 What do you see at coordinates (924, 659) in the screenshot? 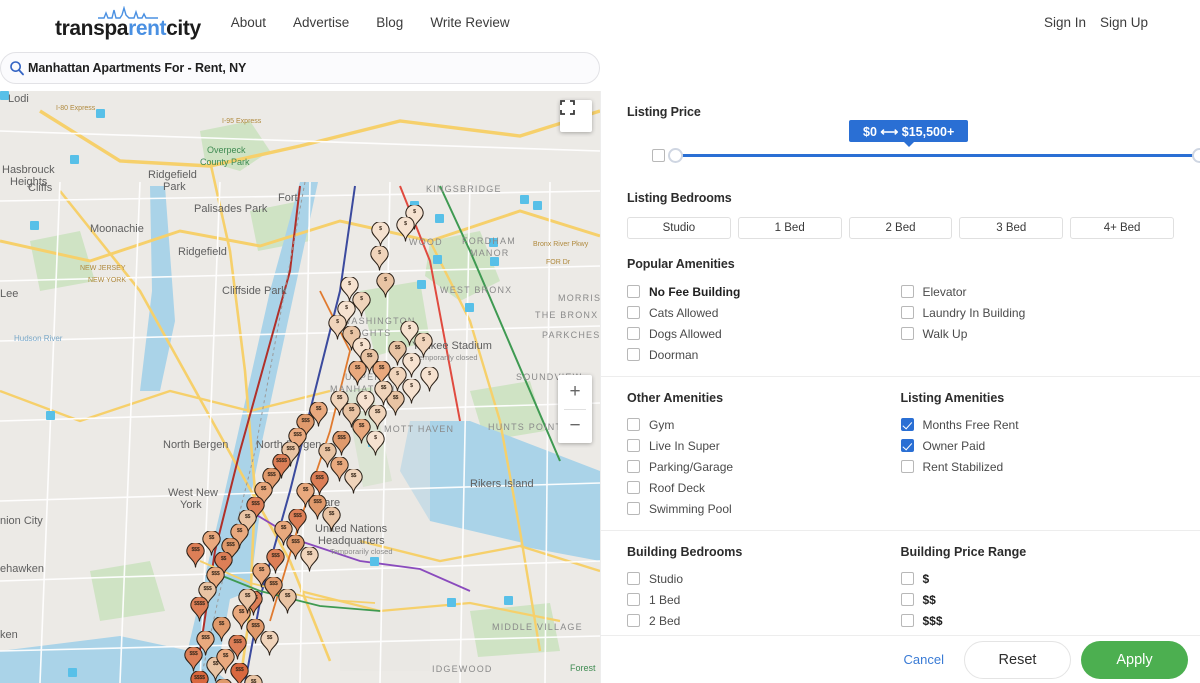
I see `cancel-button: Cancel` at bounding box center [924, 659].